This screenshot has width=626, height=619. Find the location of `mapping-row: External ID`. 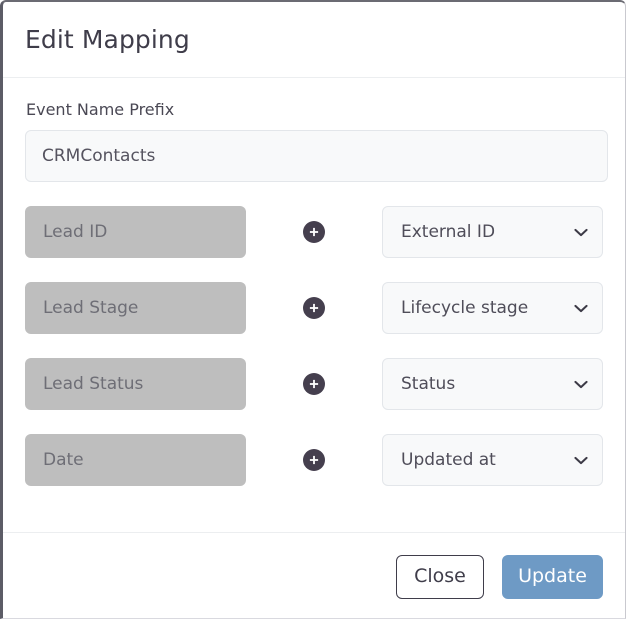

mapping-row: External ID is located at coordinates (314, 232).